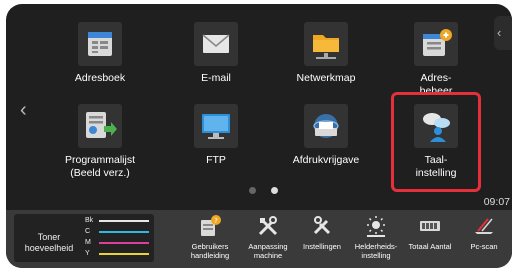  I want to click on bar-item-label: Pc-scan, so click(484, 246).